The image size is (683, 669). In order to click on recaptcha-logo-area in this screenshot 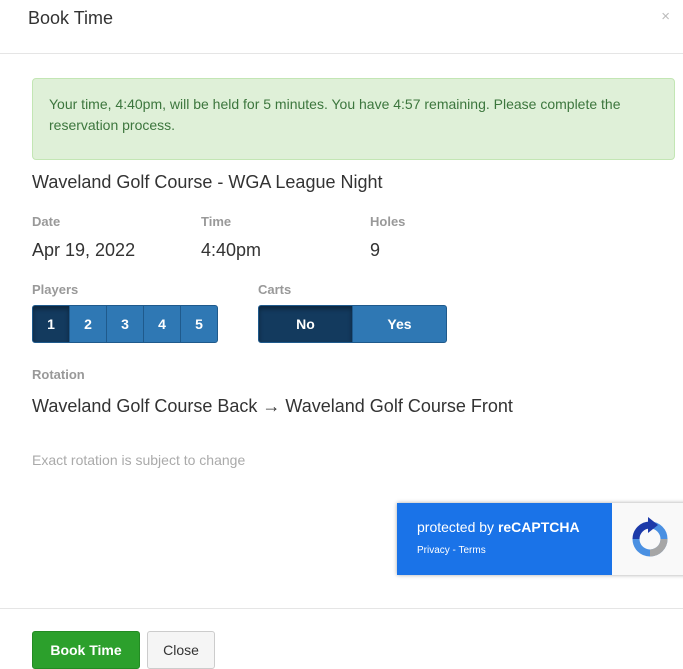, I will do `click(647, 539)`.